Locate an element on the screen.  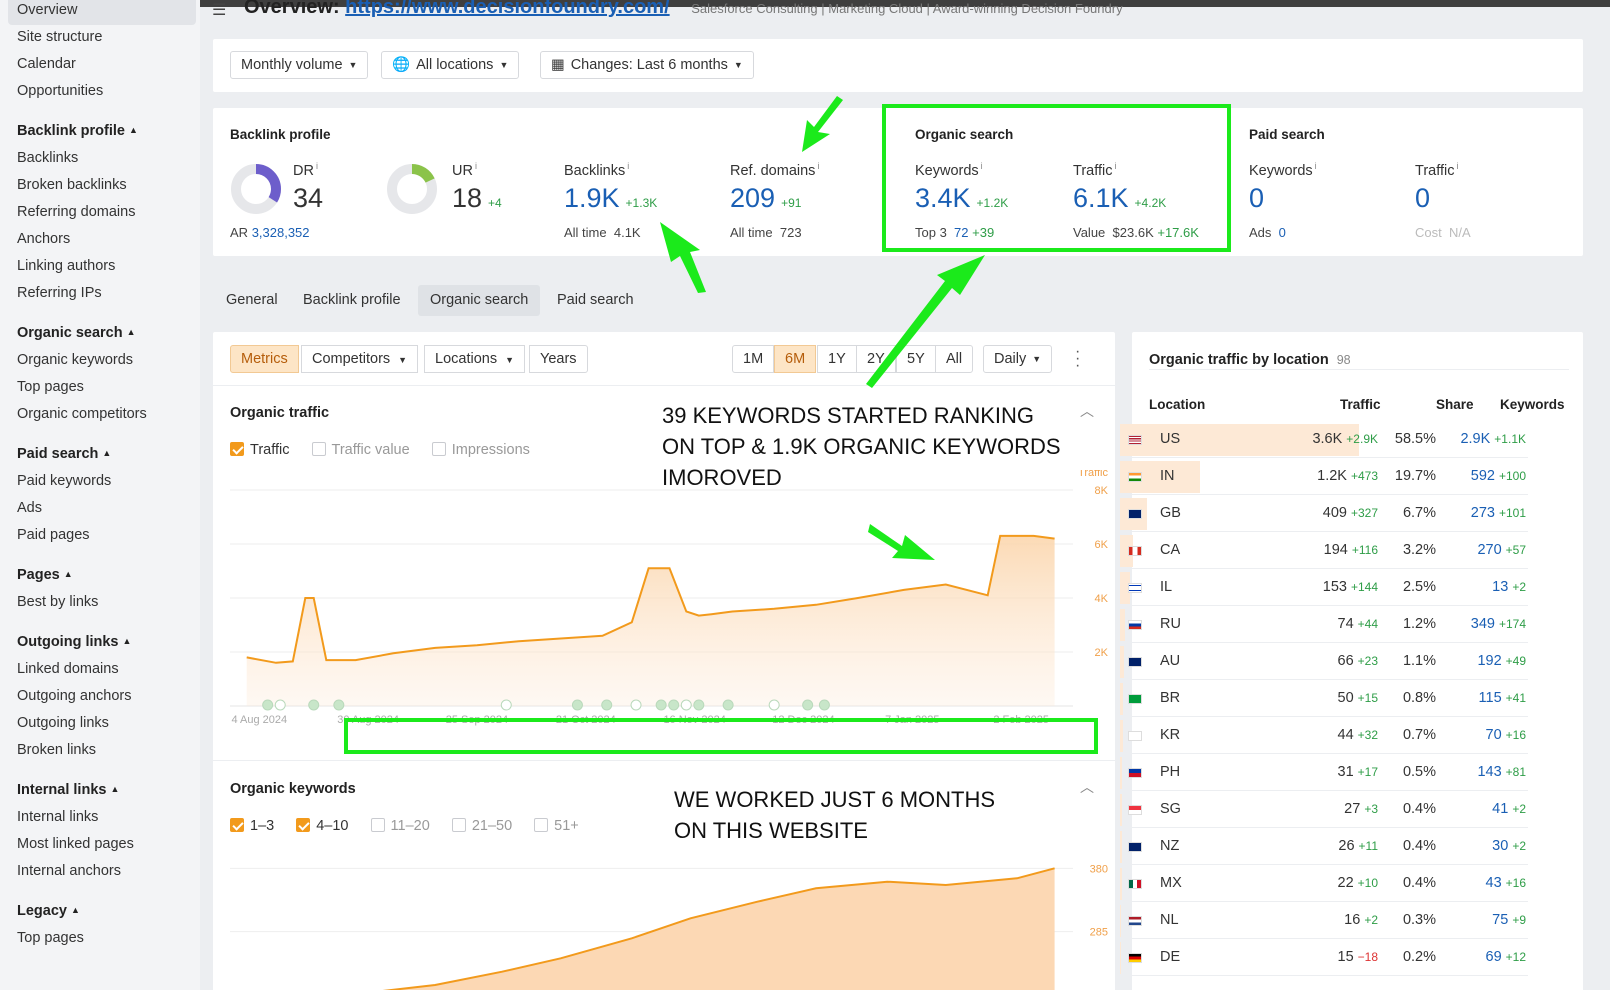
annotation-arrows is located at coordinates (822, 328).